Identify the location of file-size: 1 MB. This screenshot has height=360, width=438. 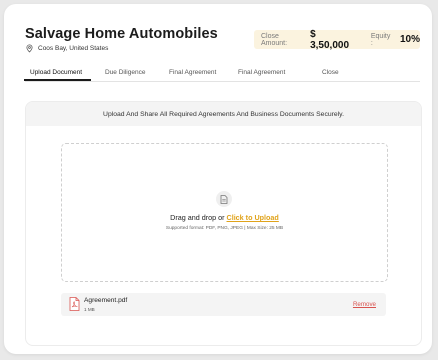
(89, 309).